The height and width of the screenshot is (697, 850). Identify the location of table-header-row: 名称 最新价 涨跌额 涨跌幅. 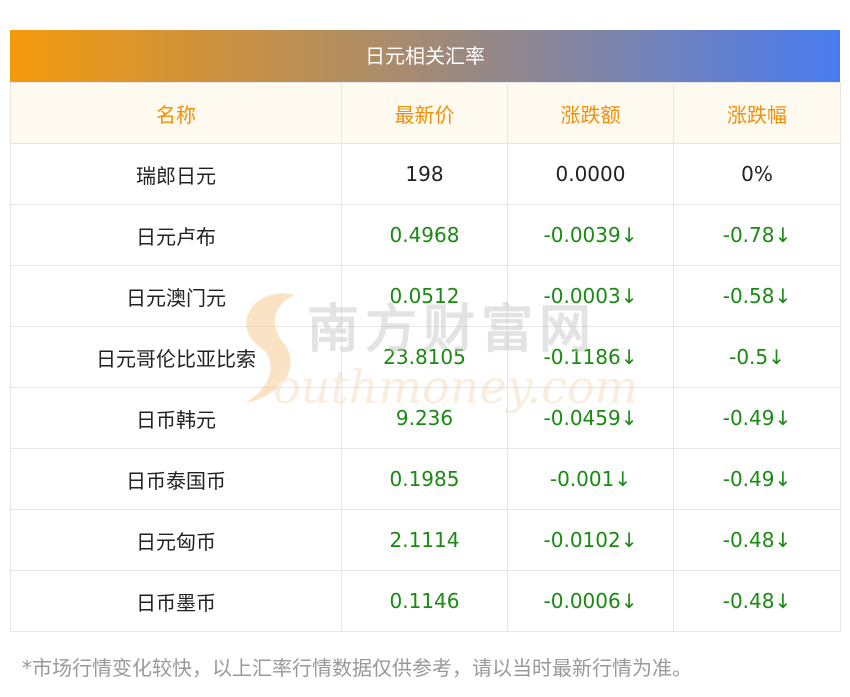
(425, 113).